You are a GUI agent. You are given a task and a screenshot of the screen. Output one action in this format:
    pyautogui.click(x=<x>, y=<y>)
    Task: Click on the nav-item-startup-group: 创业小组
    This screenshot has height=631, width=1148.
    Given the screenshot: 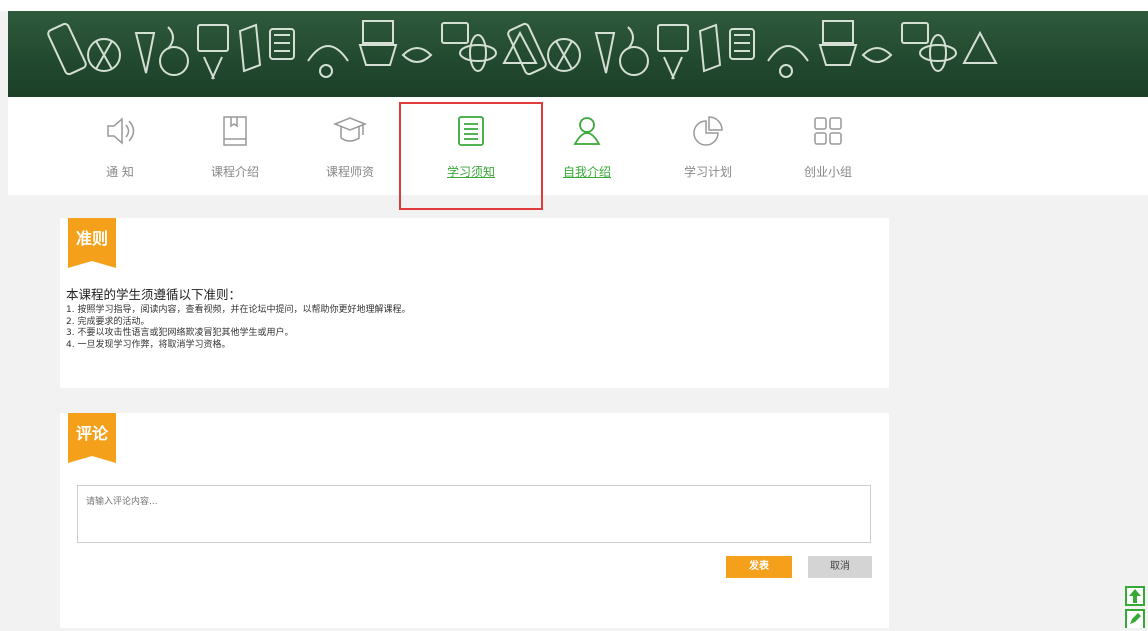 What is the action you would take?
    pyautogui.click(x=828, y=146)
    